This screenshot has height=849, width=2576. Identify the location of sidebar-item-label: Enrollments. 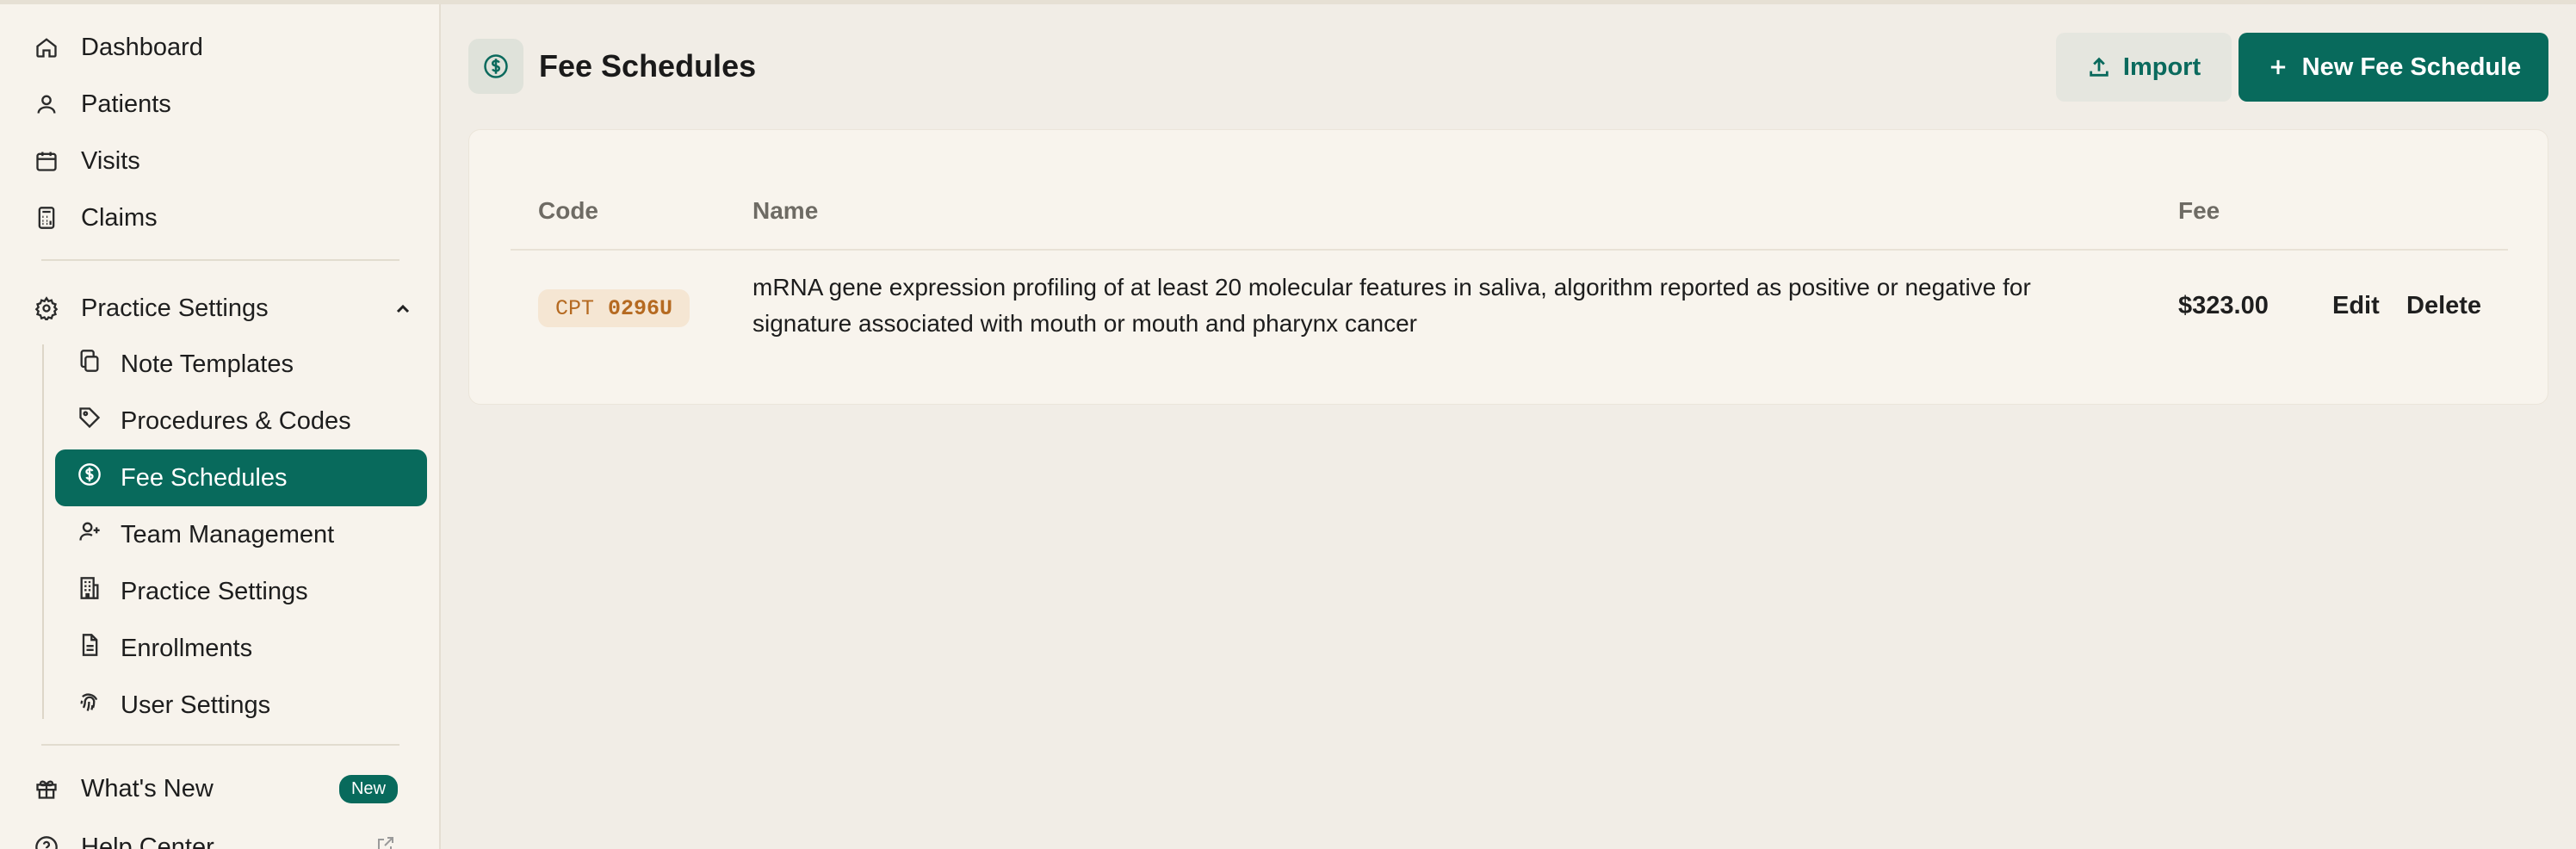
(187, 648).